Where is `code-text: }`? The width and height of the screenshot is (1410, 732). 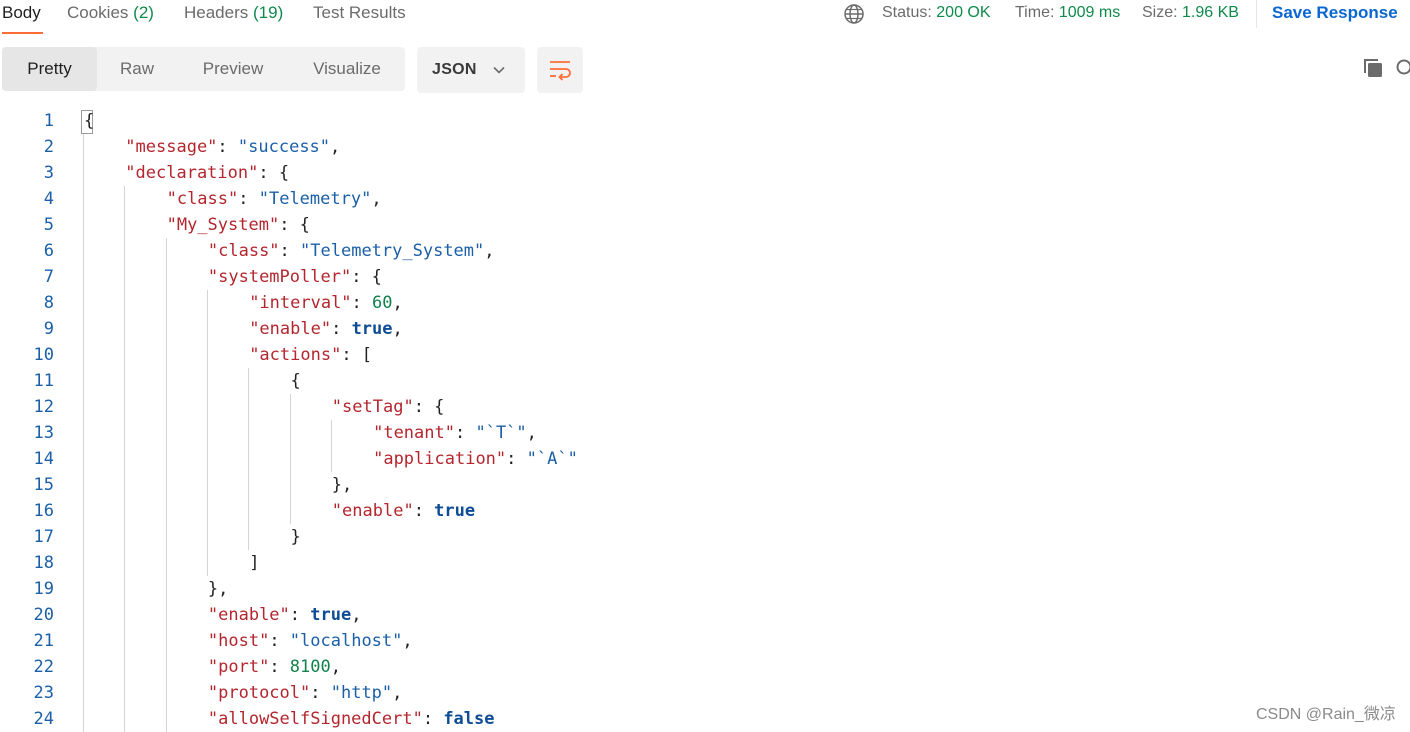 code-text: } is located at coordinates (296, 537).